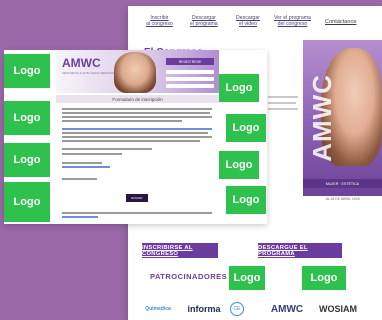  I want to click on sponsor-logo-informa: informa, so click(204, 309).